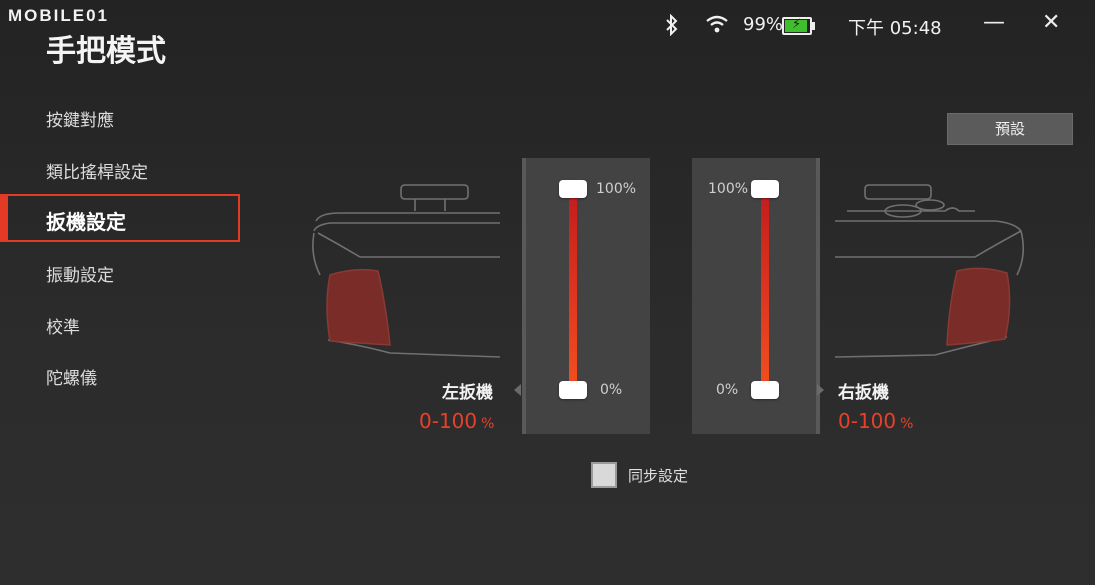 This screenshot has height=585, width=1095. What do you see at coordinates (573, 189) in the screenshot?
I see `left-trigger-max-handle` at bounding box center [573, 189].